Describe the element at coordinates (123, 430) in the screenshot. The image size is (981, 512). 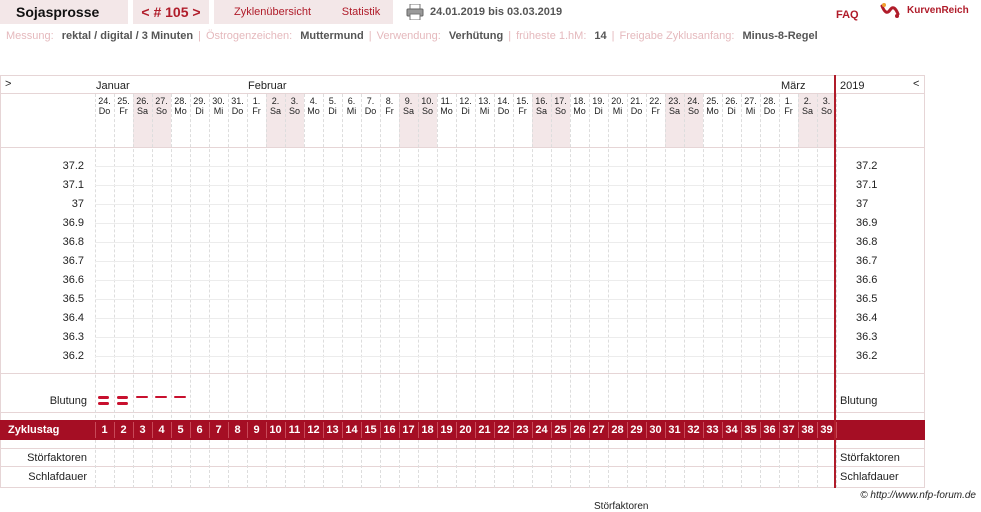
I see `cycle-day-number: 2` at that location.